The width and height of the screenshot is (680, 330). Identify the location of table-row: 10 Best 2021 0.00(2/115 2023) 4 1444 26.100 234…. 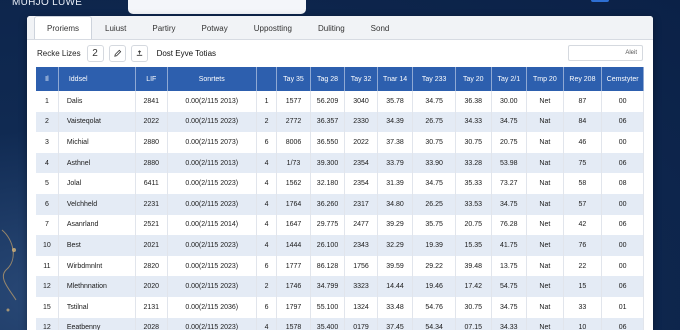
(340, 245).